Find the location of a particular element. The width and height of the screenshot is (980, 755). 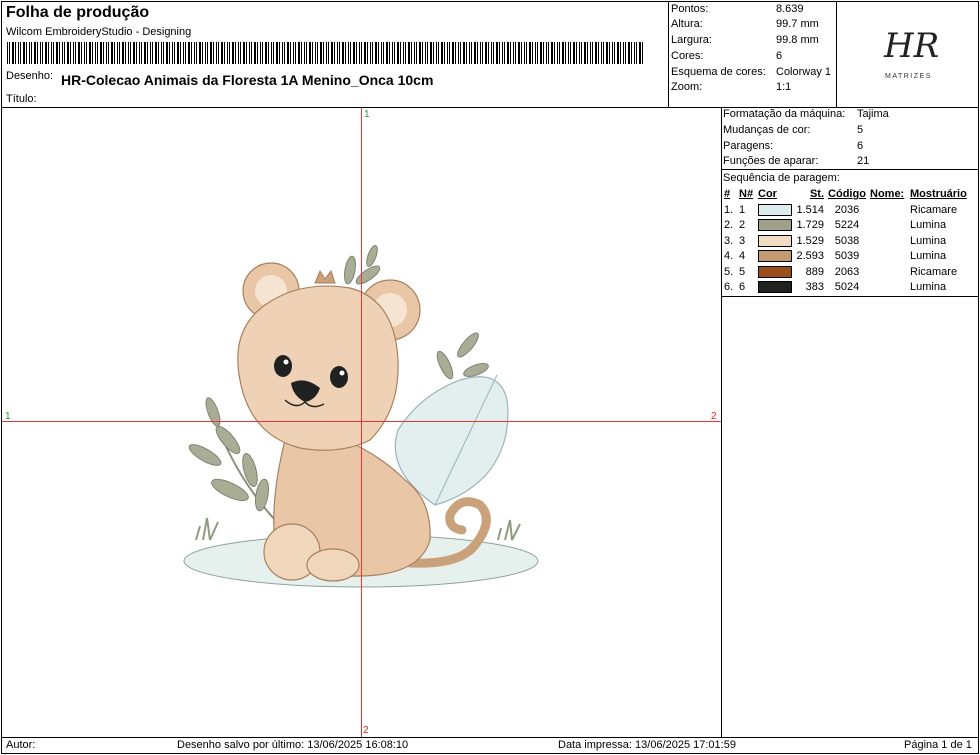

right-sprig is located at coordinates (462, 356).